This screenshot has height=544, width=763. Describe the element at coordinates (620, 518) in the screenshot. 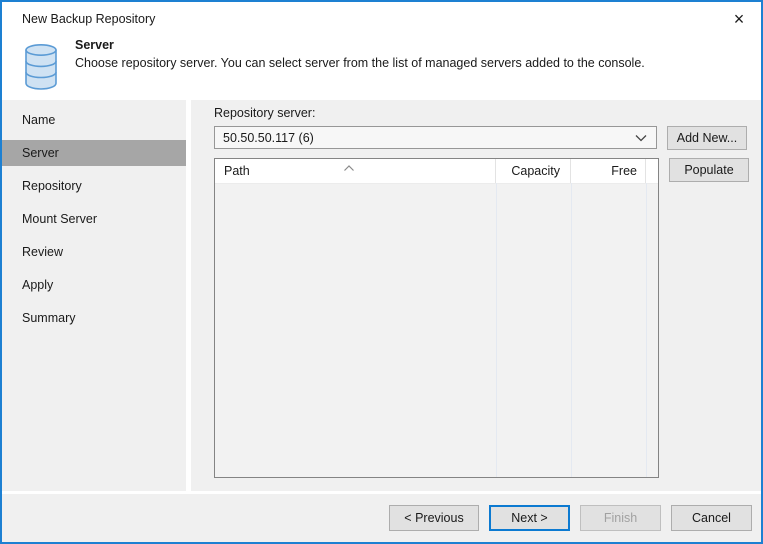

I see `finish-button: Finish` at that location.